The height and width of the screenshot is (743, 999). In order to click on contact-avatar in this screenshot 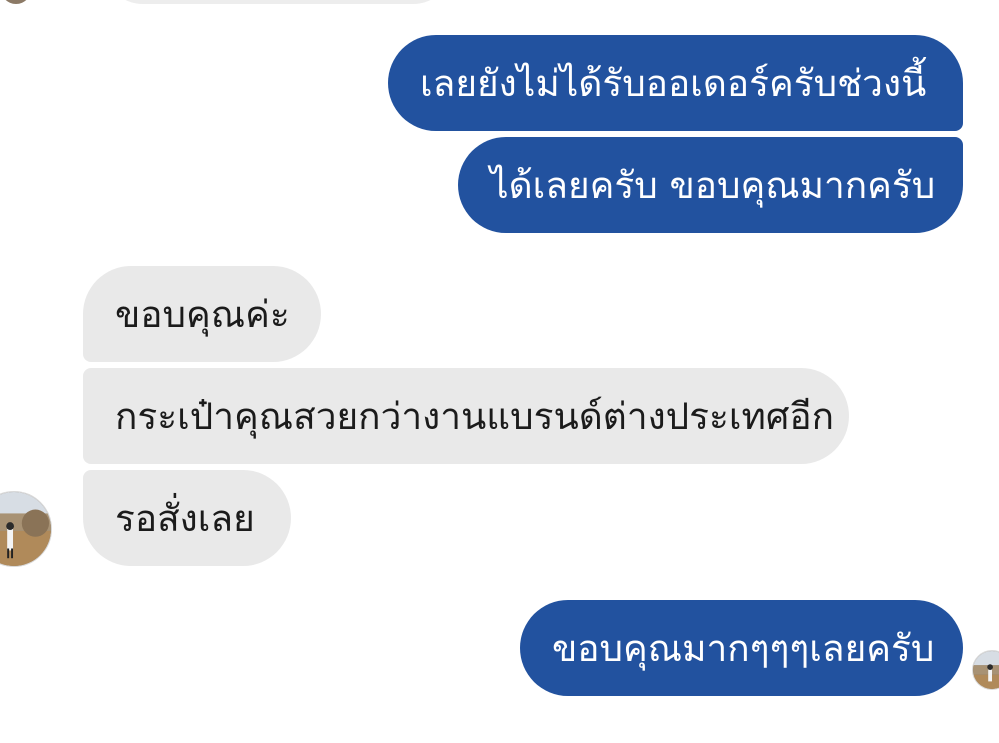, I will do `click(26, 529)`.